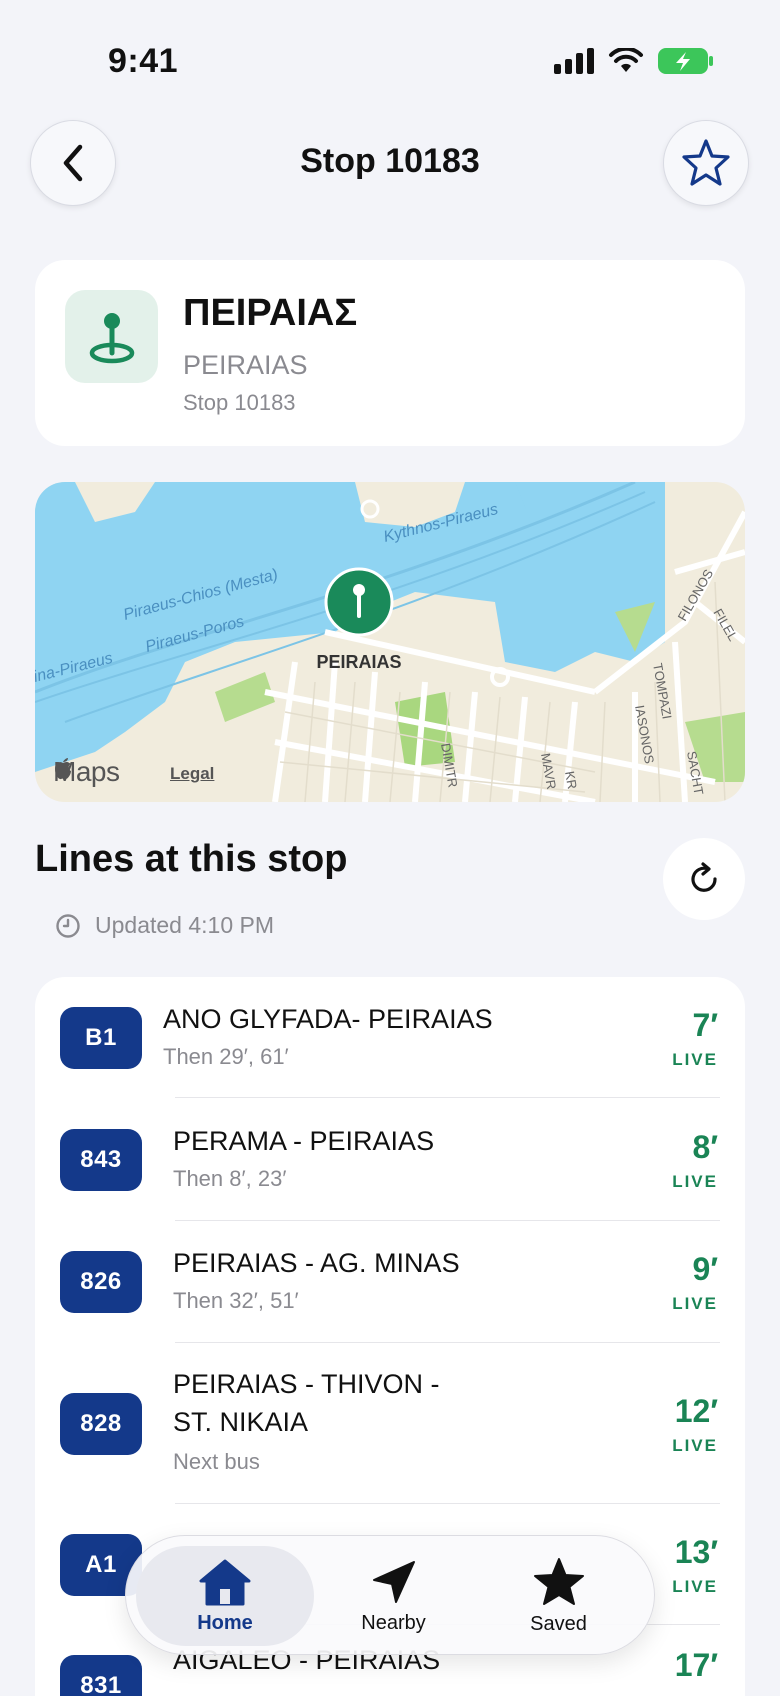 This screenshot has height=1696, width=780. I want to click on line-badge: 828, so click(101, 1424).